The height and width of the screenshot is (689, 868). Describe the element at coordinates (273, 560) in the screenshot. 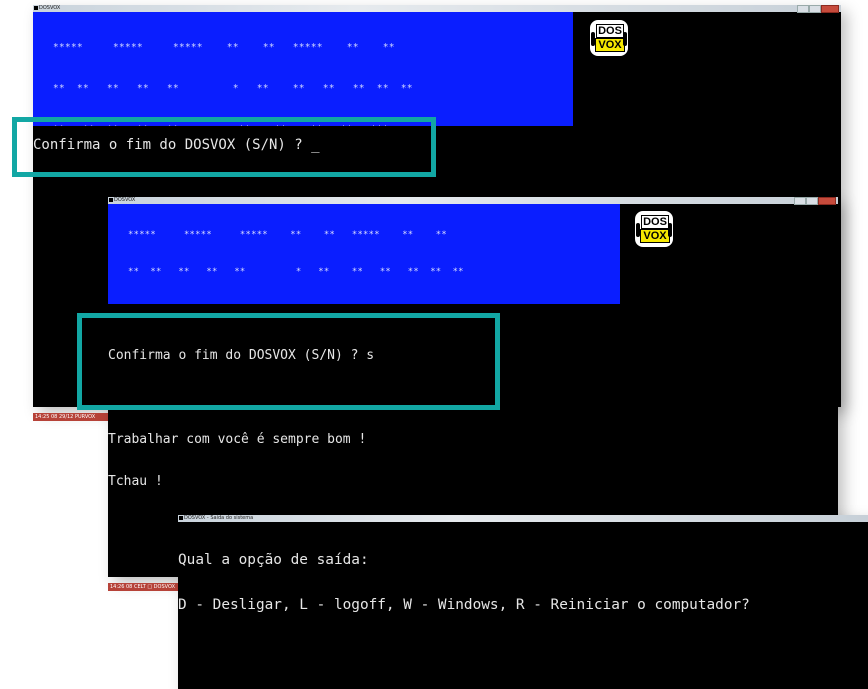

I see `exit-question-line: Qual a opção de saída:` at that location.